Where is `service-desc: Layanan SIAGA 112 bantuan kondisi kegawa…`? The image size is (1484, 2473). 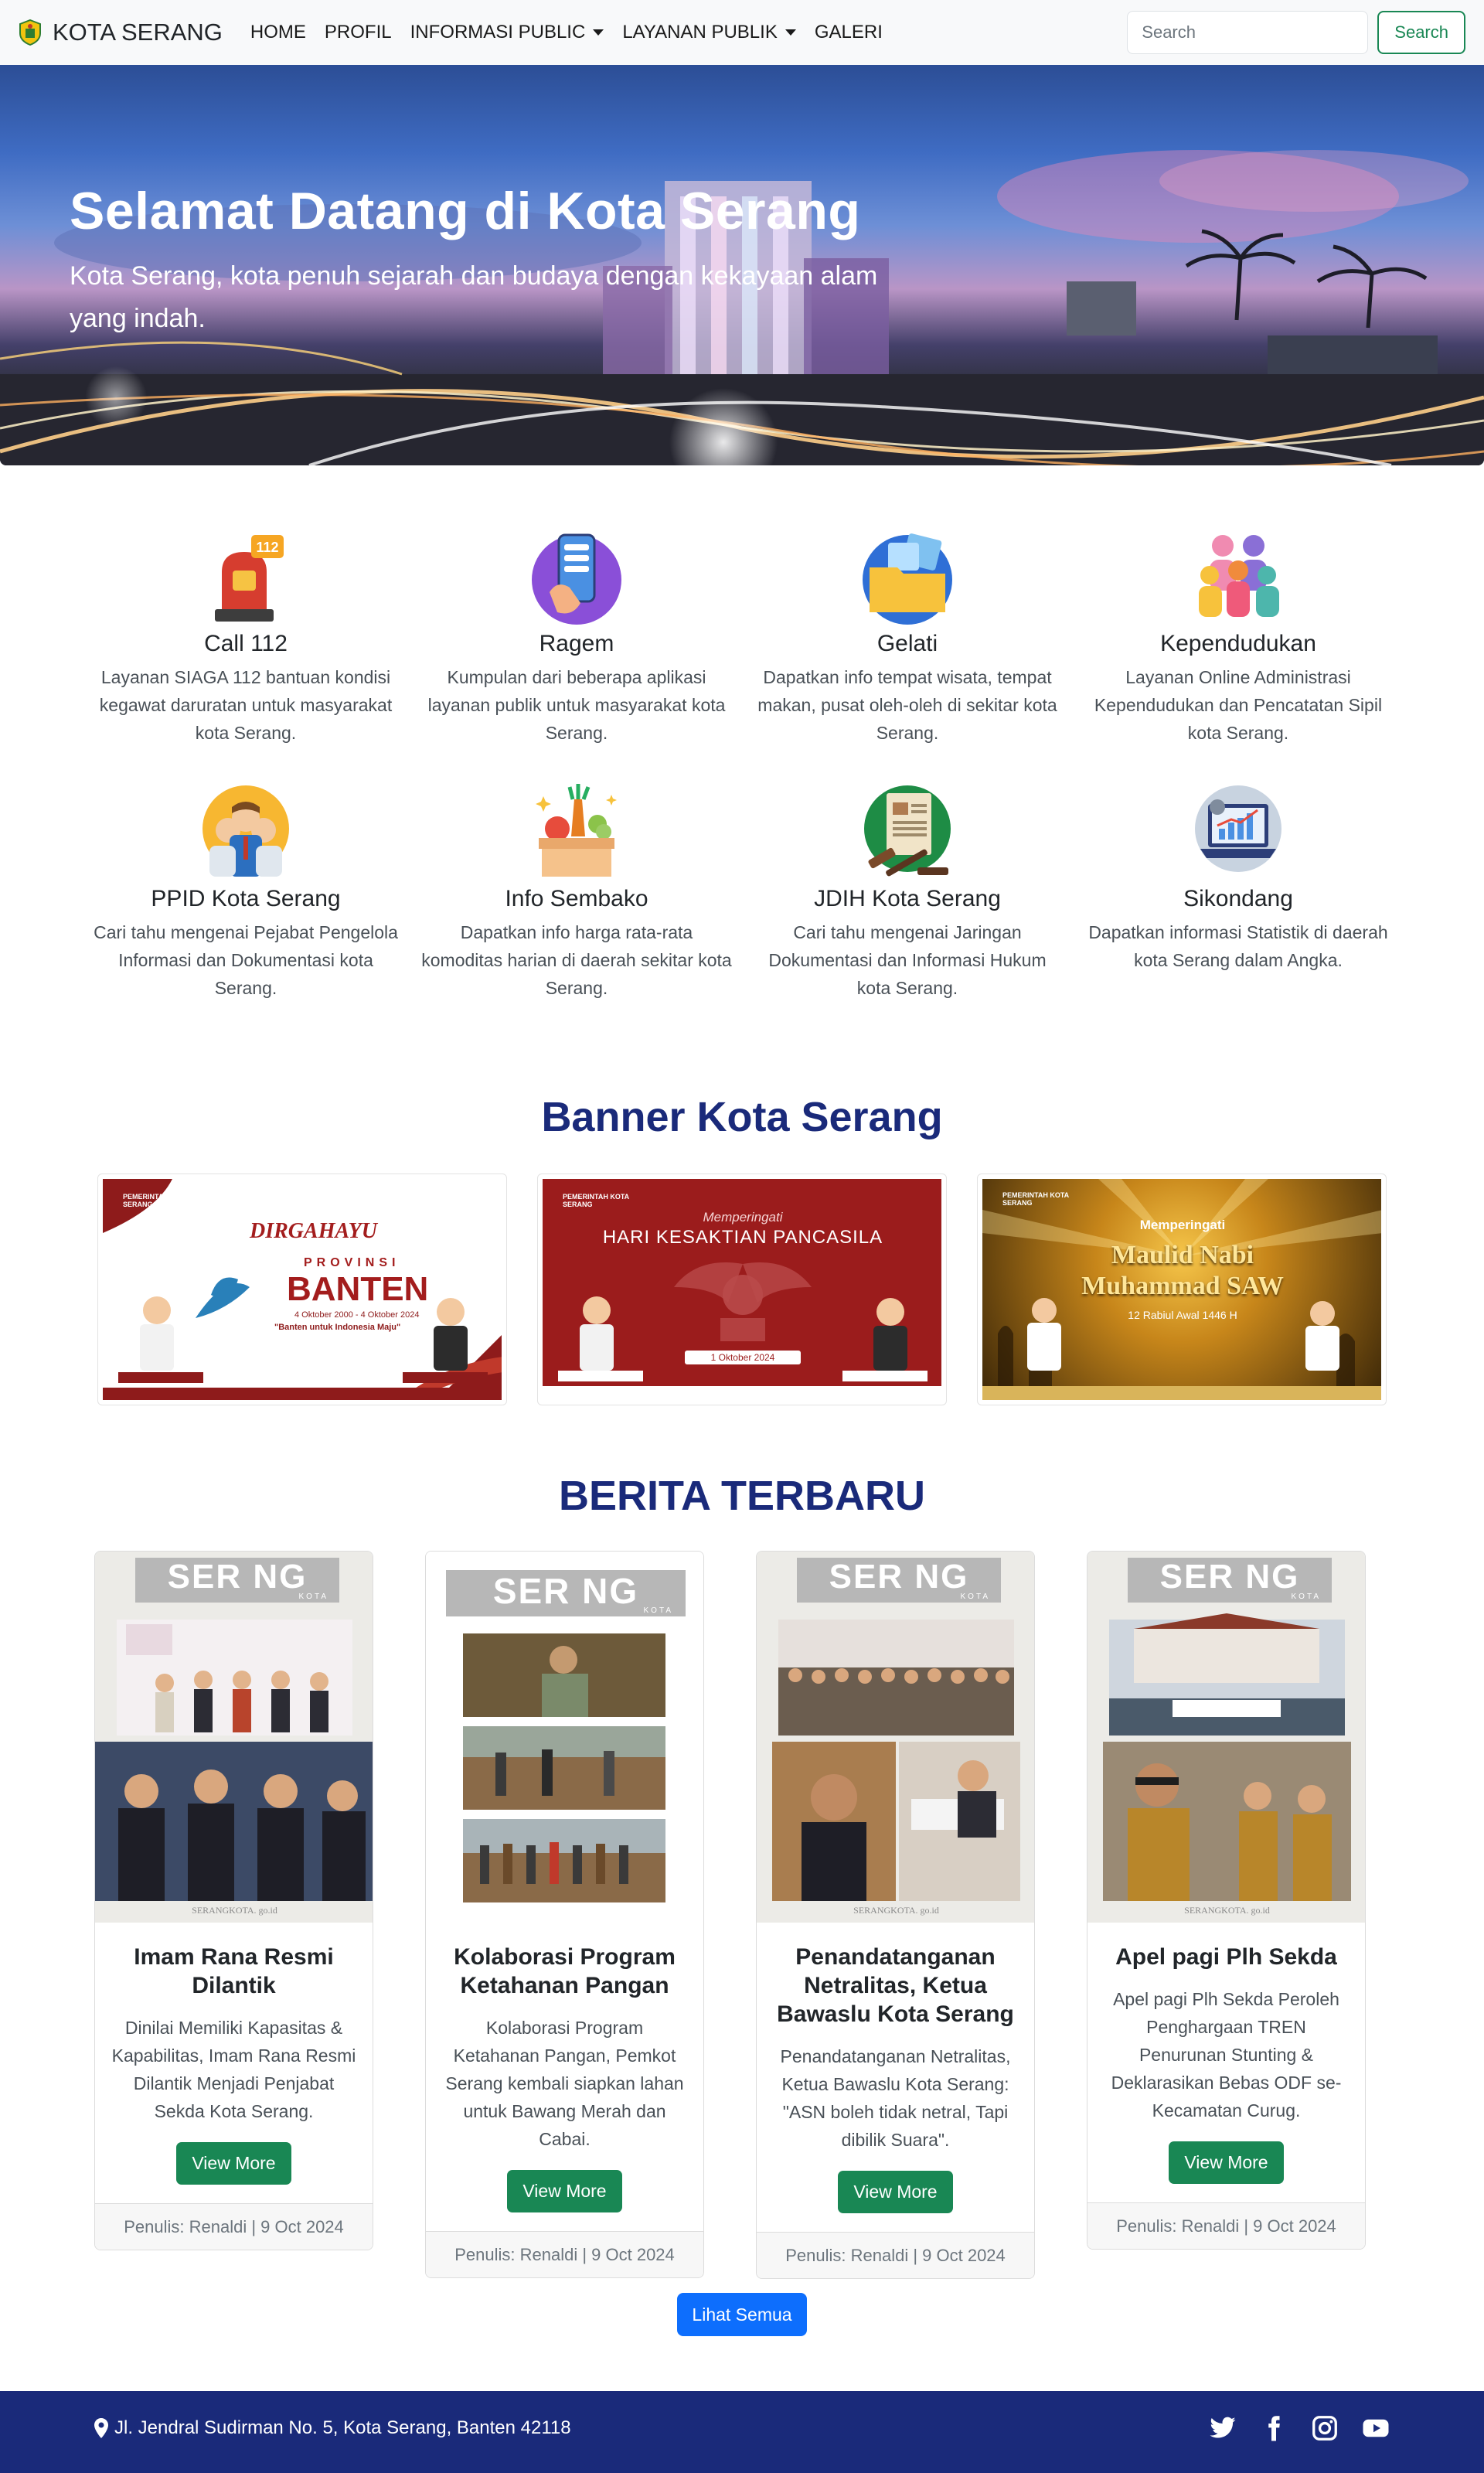 service-desc: Layanan SIAGA 112 bantuan kondisi kegawa… is located at coordinates (246, 705).